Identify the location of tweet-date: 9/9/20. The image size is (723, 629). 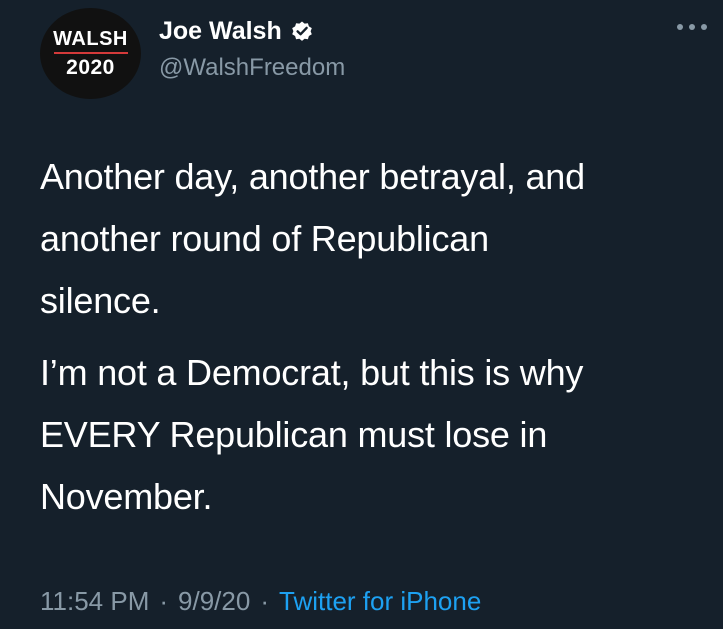
(214, 601).